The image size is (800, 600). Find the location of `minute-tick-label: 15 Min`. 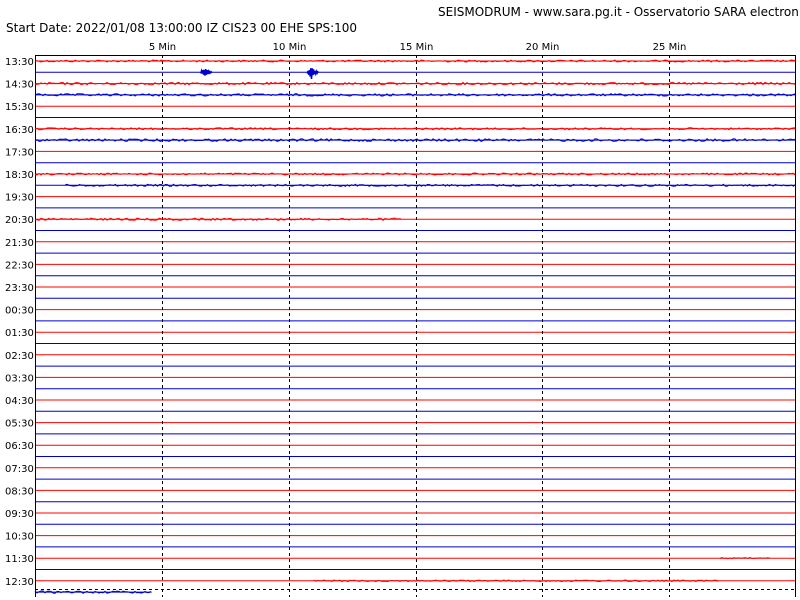

minute-tick-label: 15 Min is located at coordinates (417, 47).